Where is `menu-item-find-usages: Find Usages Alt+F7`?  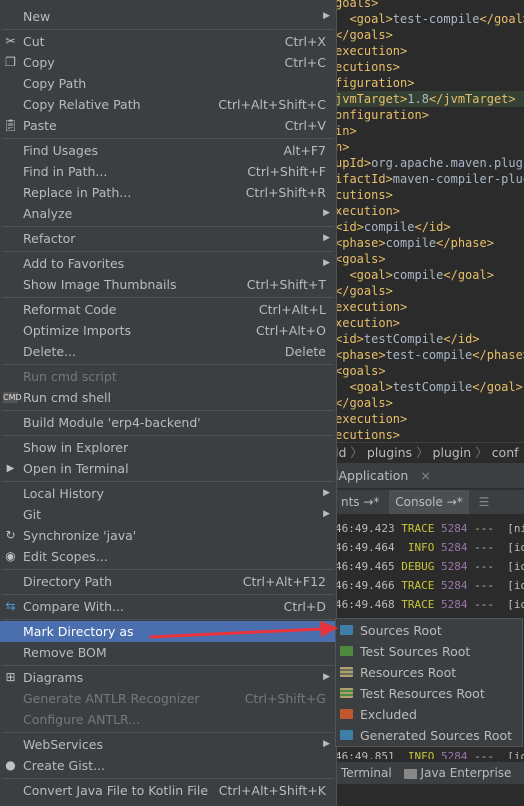 menu-item-find-usages: Find Usages Alt+F7 is located at coordinates (168, 150).